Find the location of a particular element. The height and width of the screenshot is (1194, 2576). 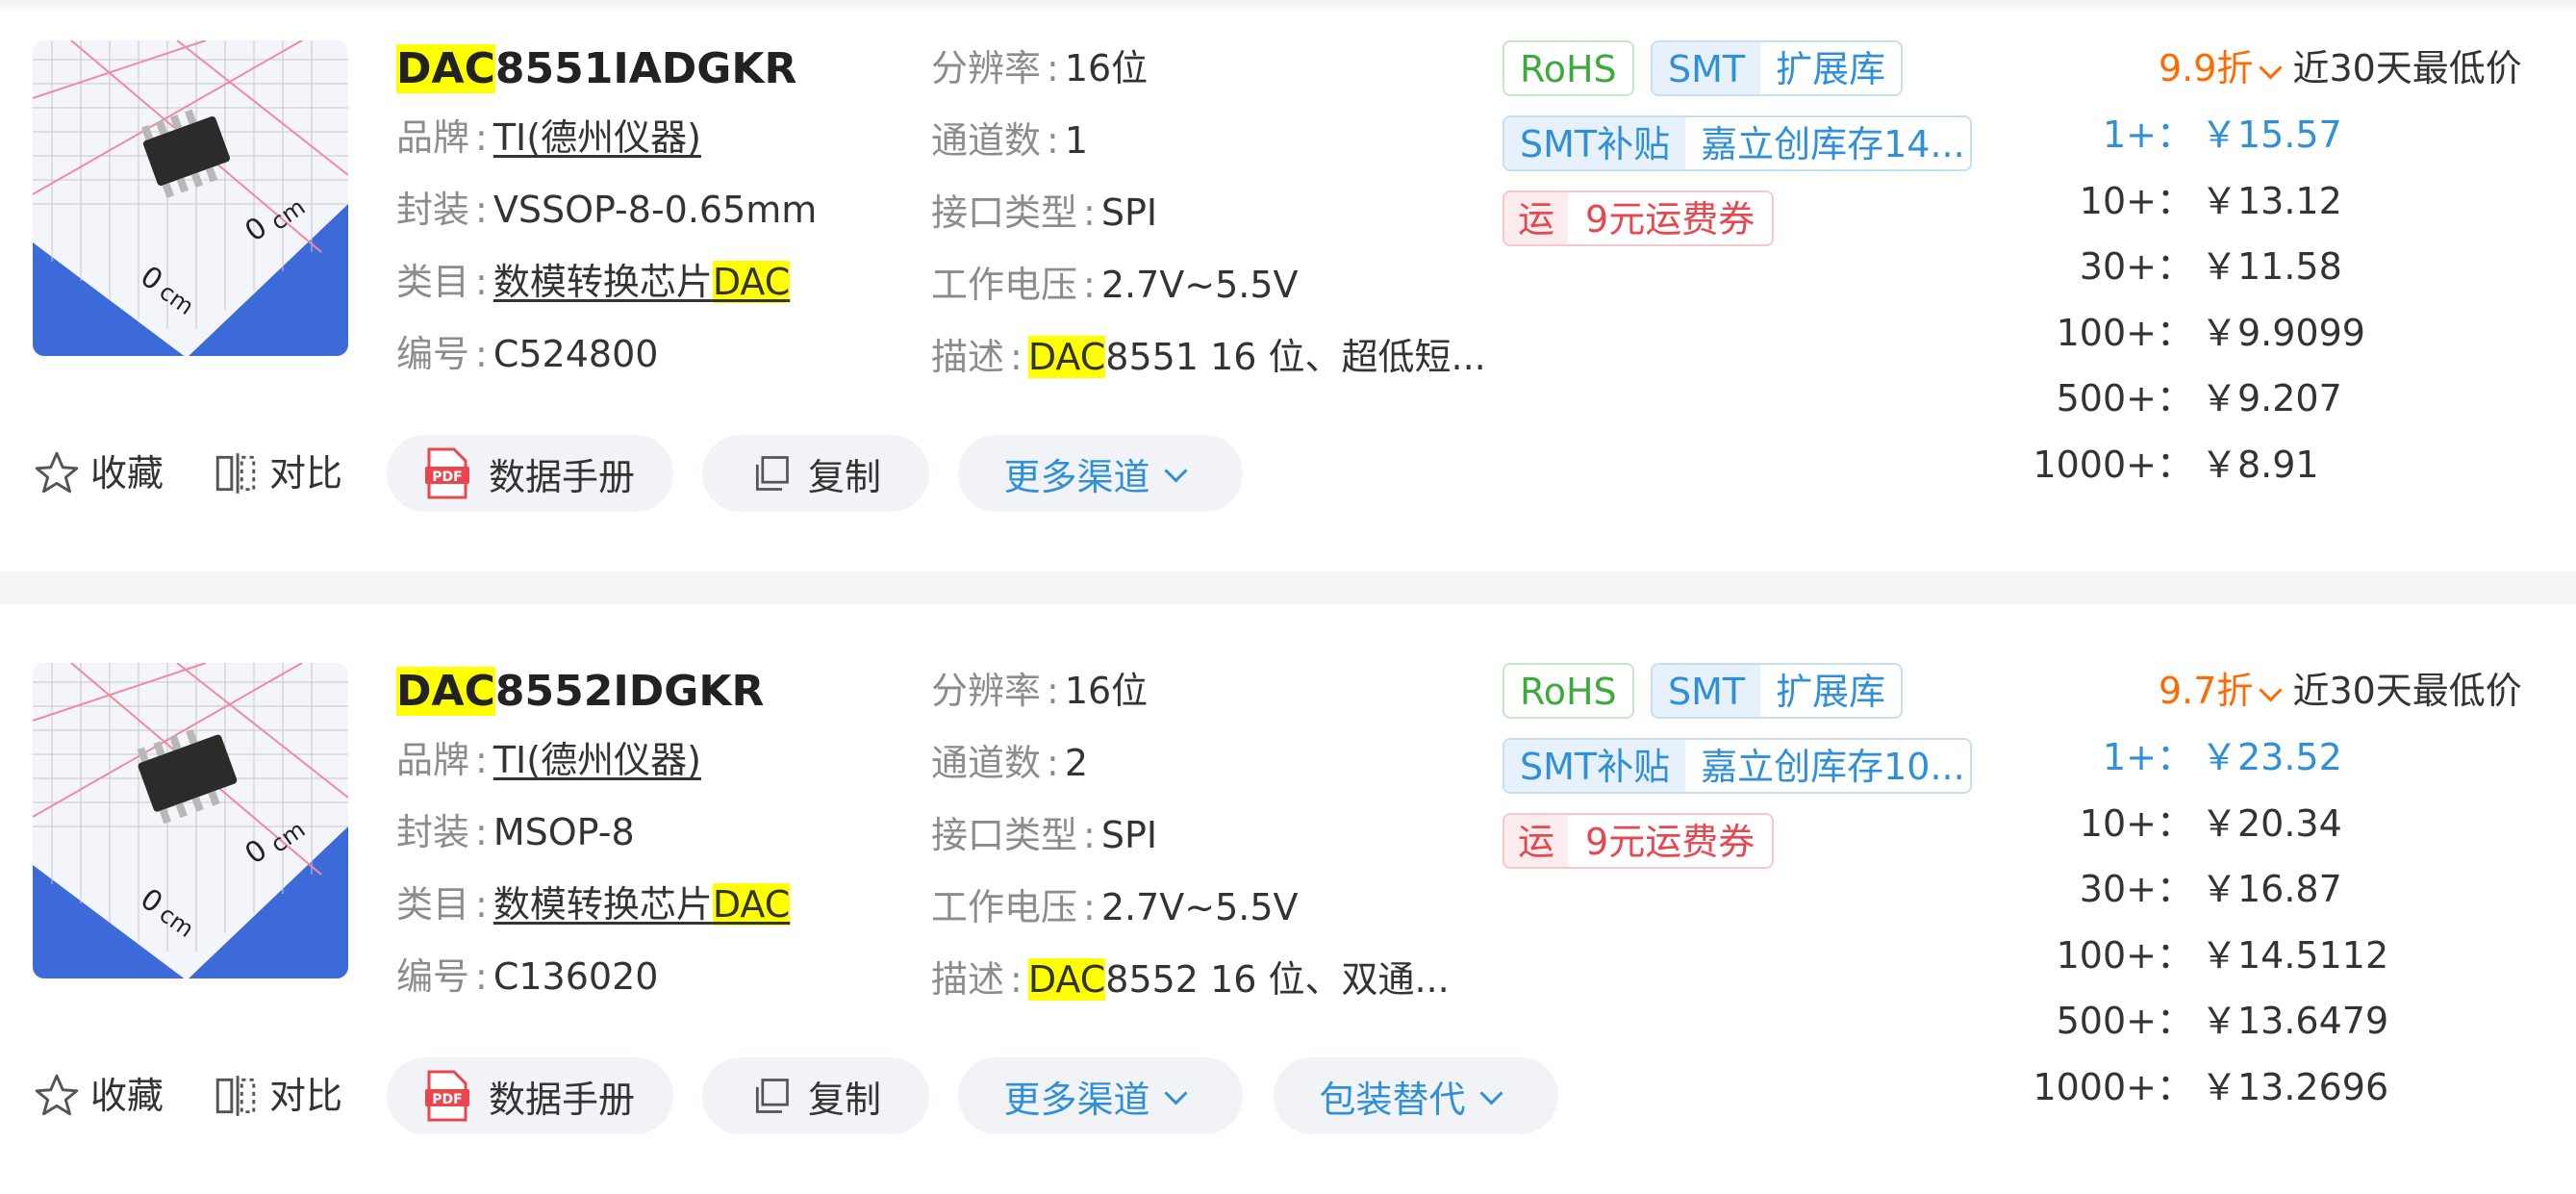

discount-info: 9.9折 近30天最低价 is located at coordinates (2340, 68).